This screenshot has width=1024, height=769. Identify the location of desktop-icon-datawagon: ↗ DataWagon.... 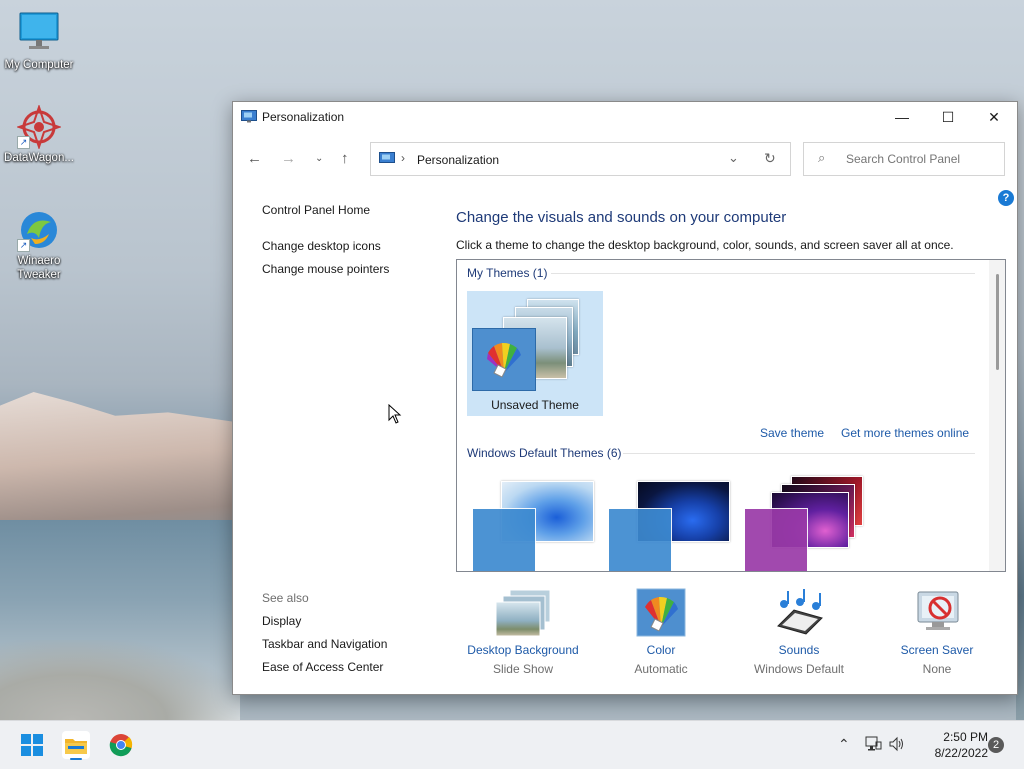
(39, 134).